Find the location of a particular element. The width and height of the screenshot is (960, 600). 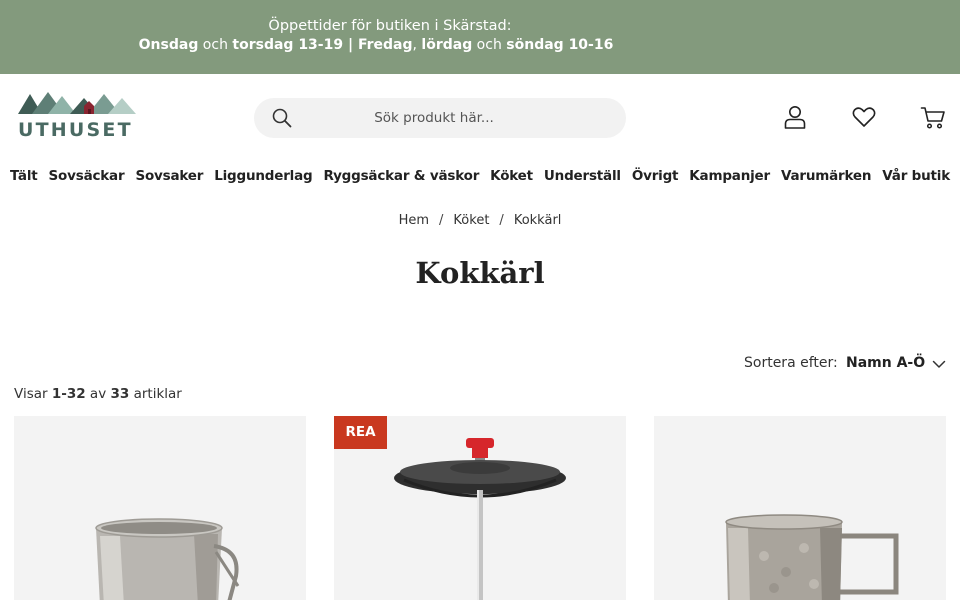

user-icon is located at coordinates (795, 117).